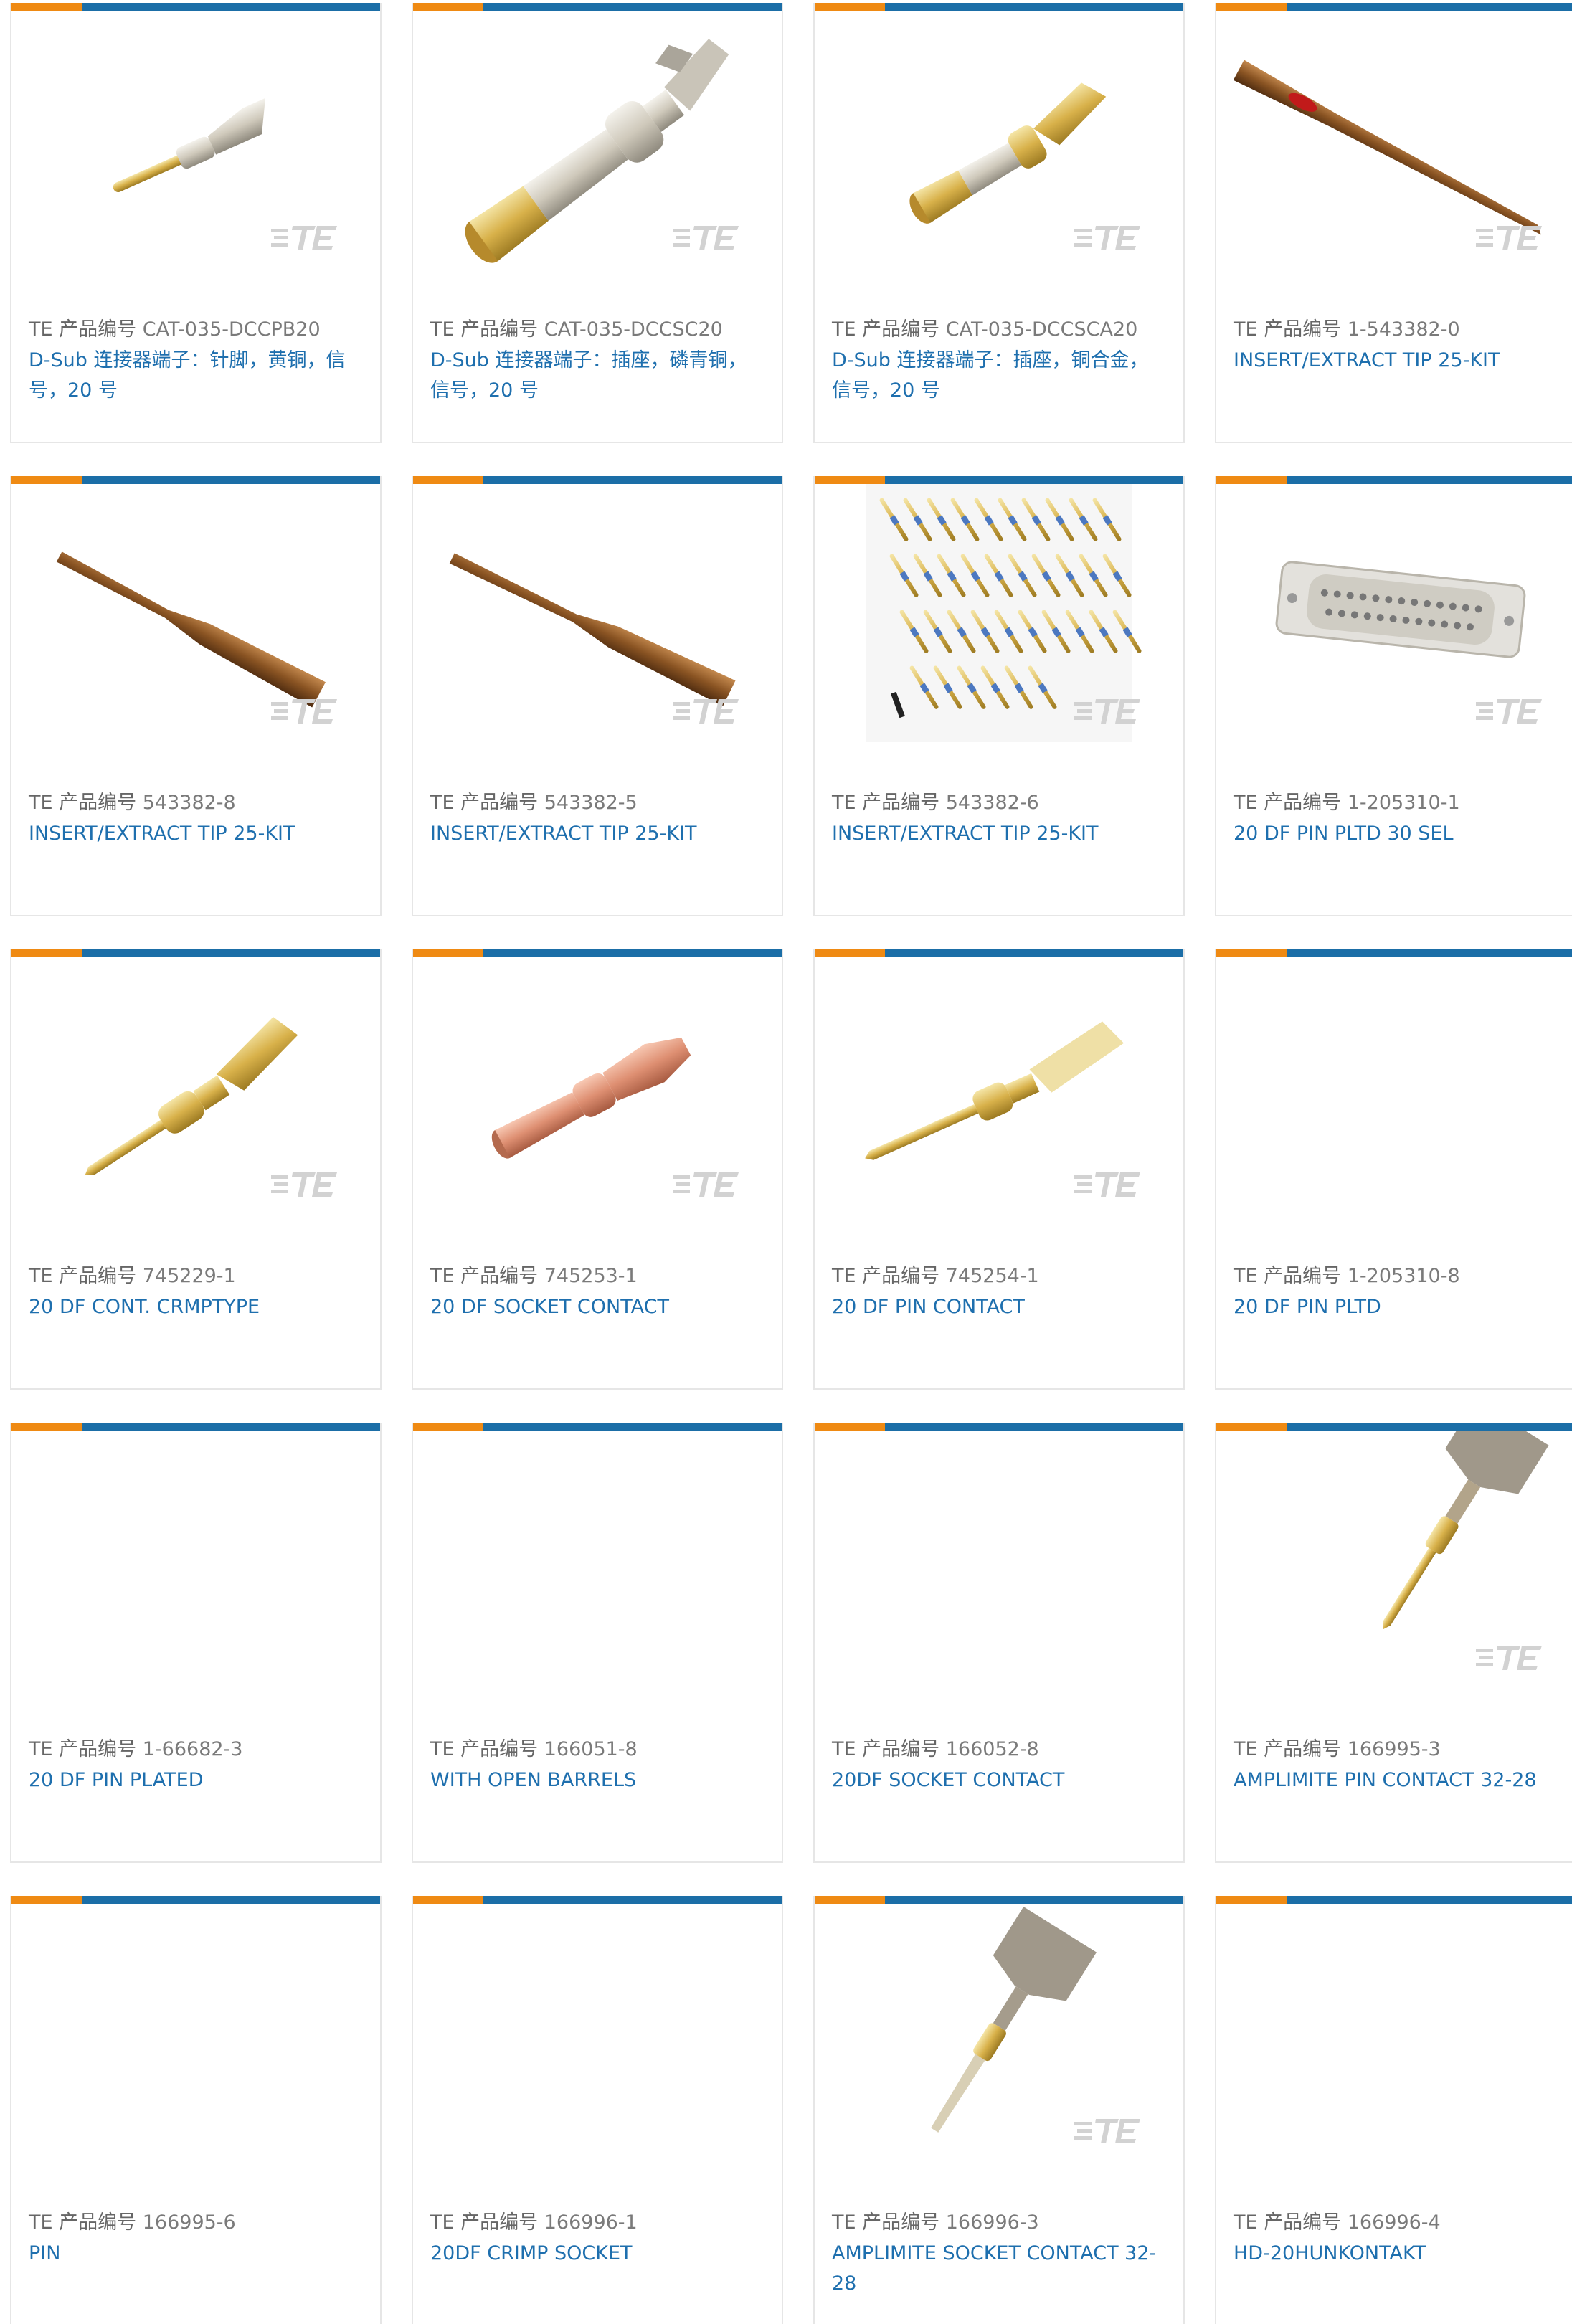 Image resolution: width=1572 pixels, height=2324 pixels. I want to click on product-description-link: PIN, so click(194, 2254).